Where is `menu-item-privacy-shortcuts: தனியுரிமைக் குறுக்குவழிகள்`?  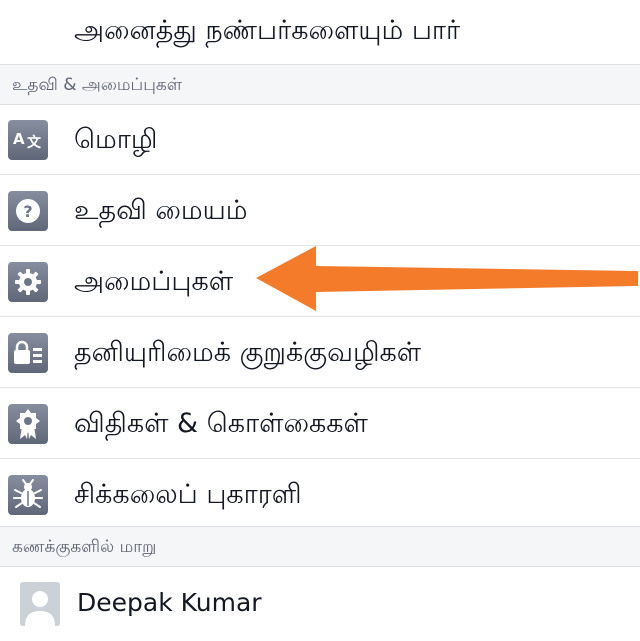
menu-item-privacy-shortcuts: தனியுரிமைக் குறுக்குவழிகள் is located at coordinates (320, 353).